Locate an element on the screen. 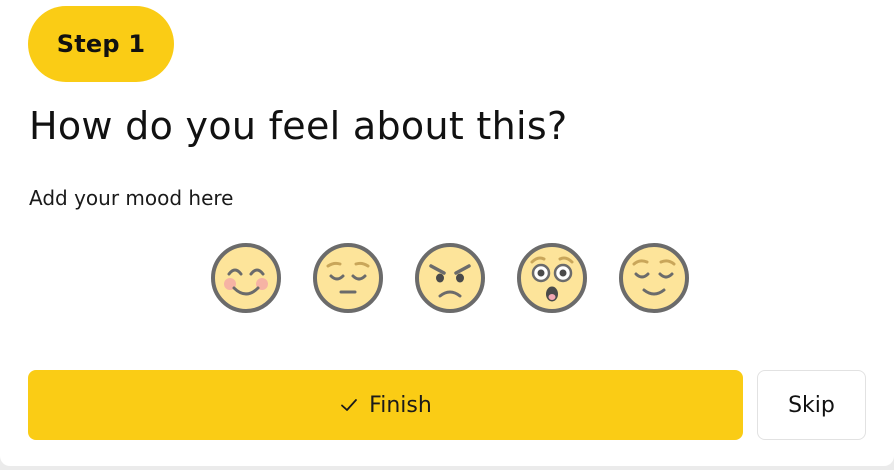 Image resolution: width=894 pixels, height=470 pixels. sad-pensive-face-icon is located at coordinates (348, 278).